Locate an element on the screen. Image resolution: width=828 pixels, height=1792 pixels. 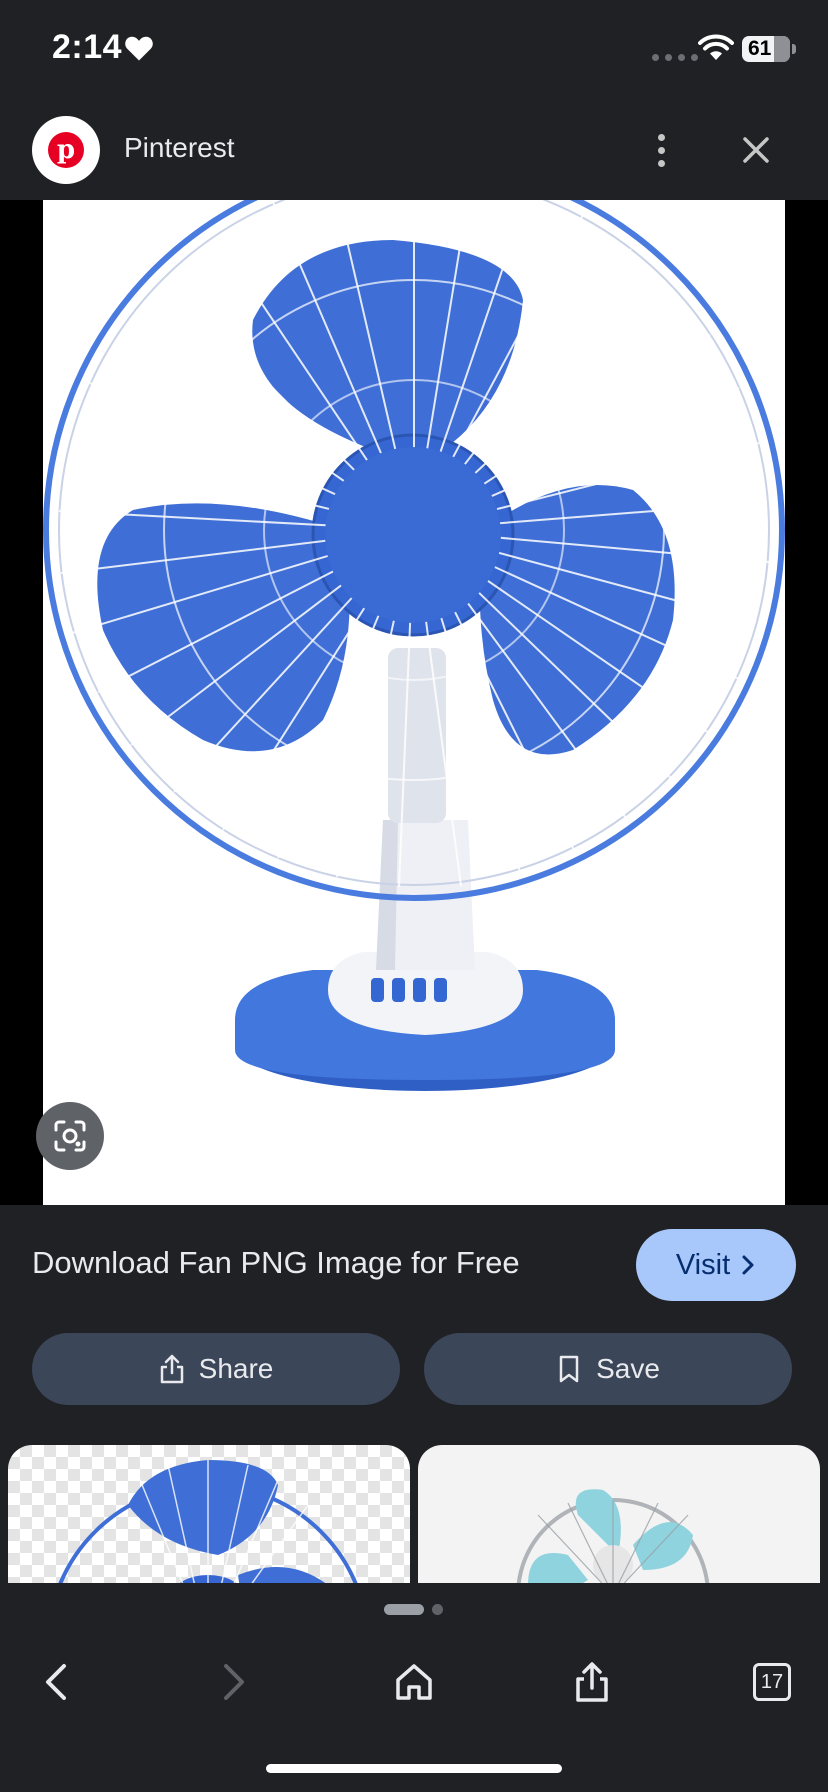
share-label: Share is located at coordinates (236, 1368).